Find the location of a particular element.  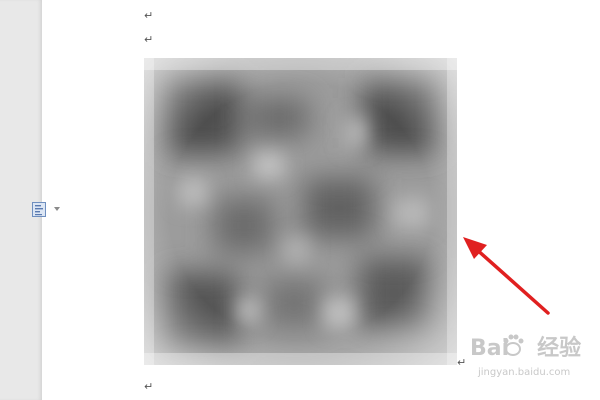

layout-options-icon is located at coordinates (39, 209).